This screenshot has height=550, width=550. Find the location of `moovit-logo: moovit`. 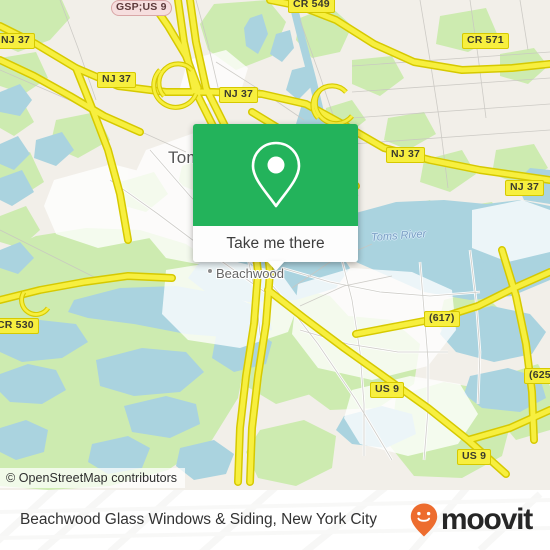

moovit-logo: moovit is located at coordinates (471, 520).